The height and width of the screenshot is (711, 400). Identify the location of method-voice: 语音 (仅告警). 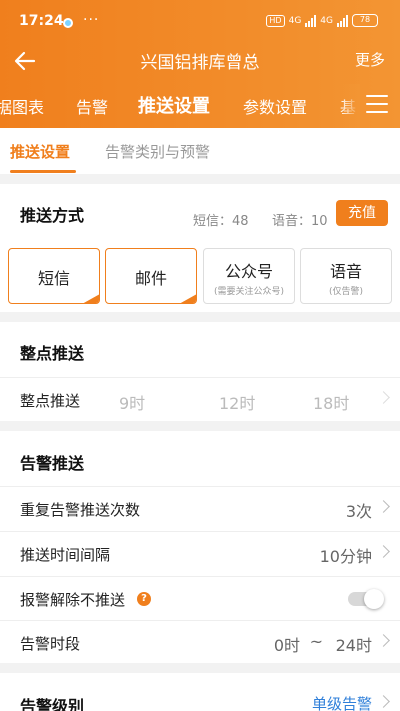
(346, 276).